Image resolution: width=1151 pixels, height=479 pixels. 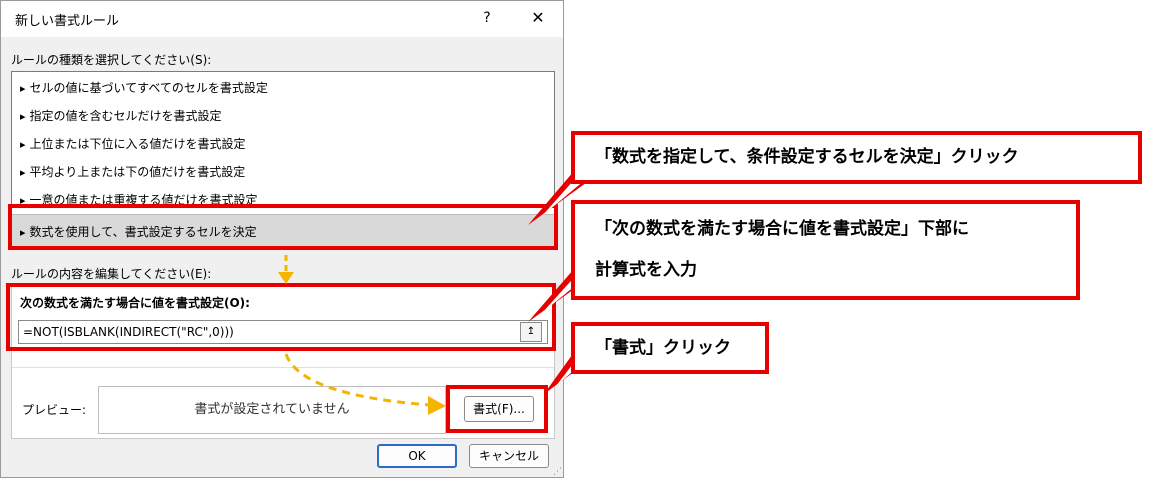 What do you see at coordinates (357, 380) in the screenshot?
I see `curved-arrow-line` at bounding box center [357, 380].